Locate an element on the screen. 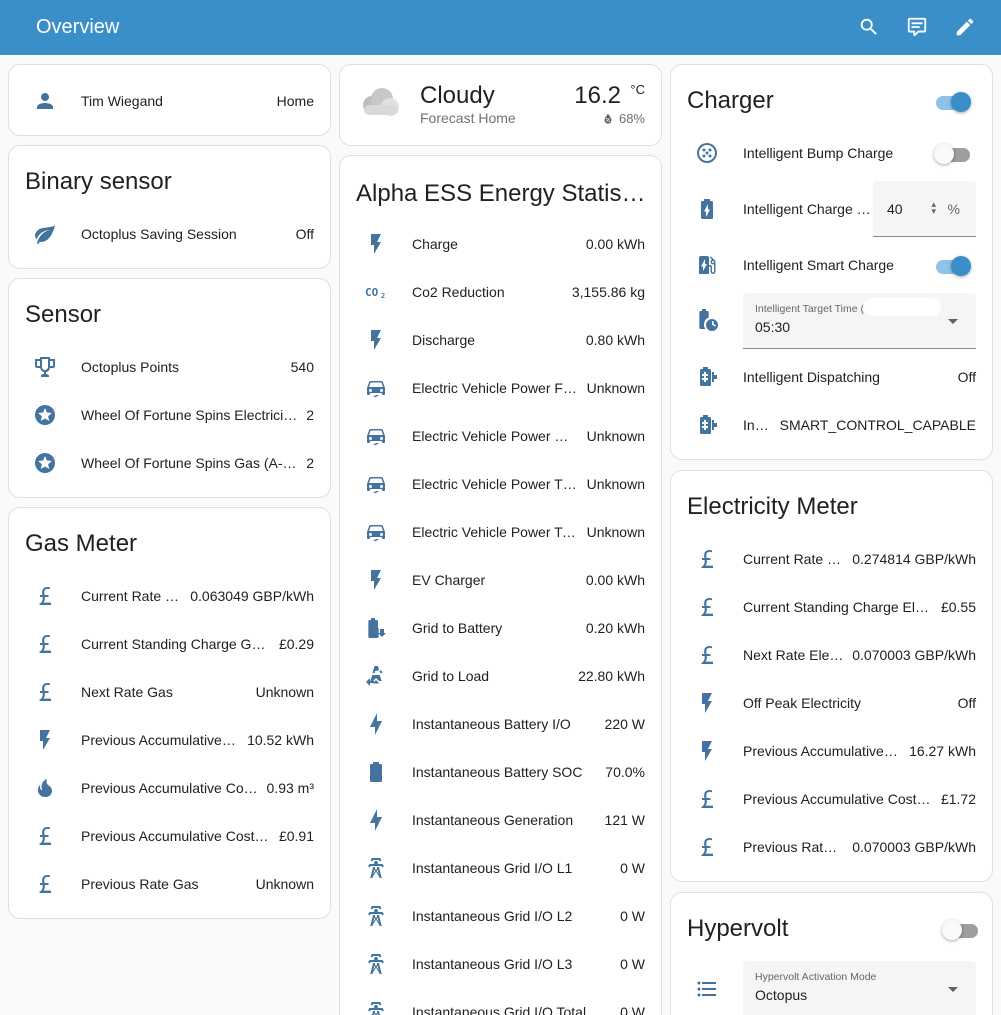 Image resolution: width=1001 pixels, height=1015 pixels. entity-row: Current Rate Gas 0.063049 GBP/kWh is located at coordinates (169, 596).